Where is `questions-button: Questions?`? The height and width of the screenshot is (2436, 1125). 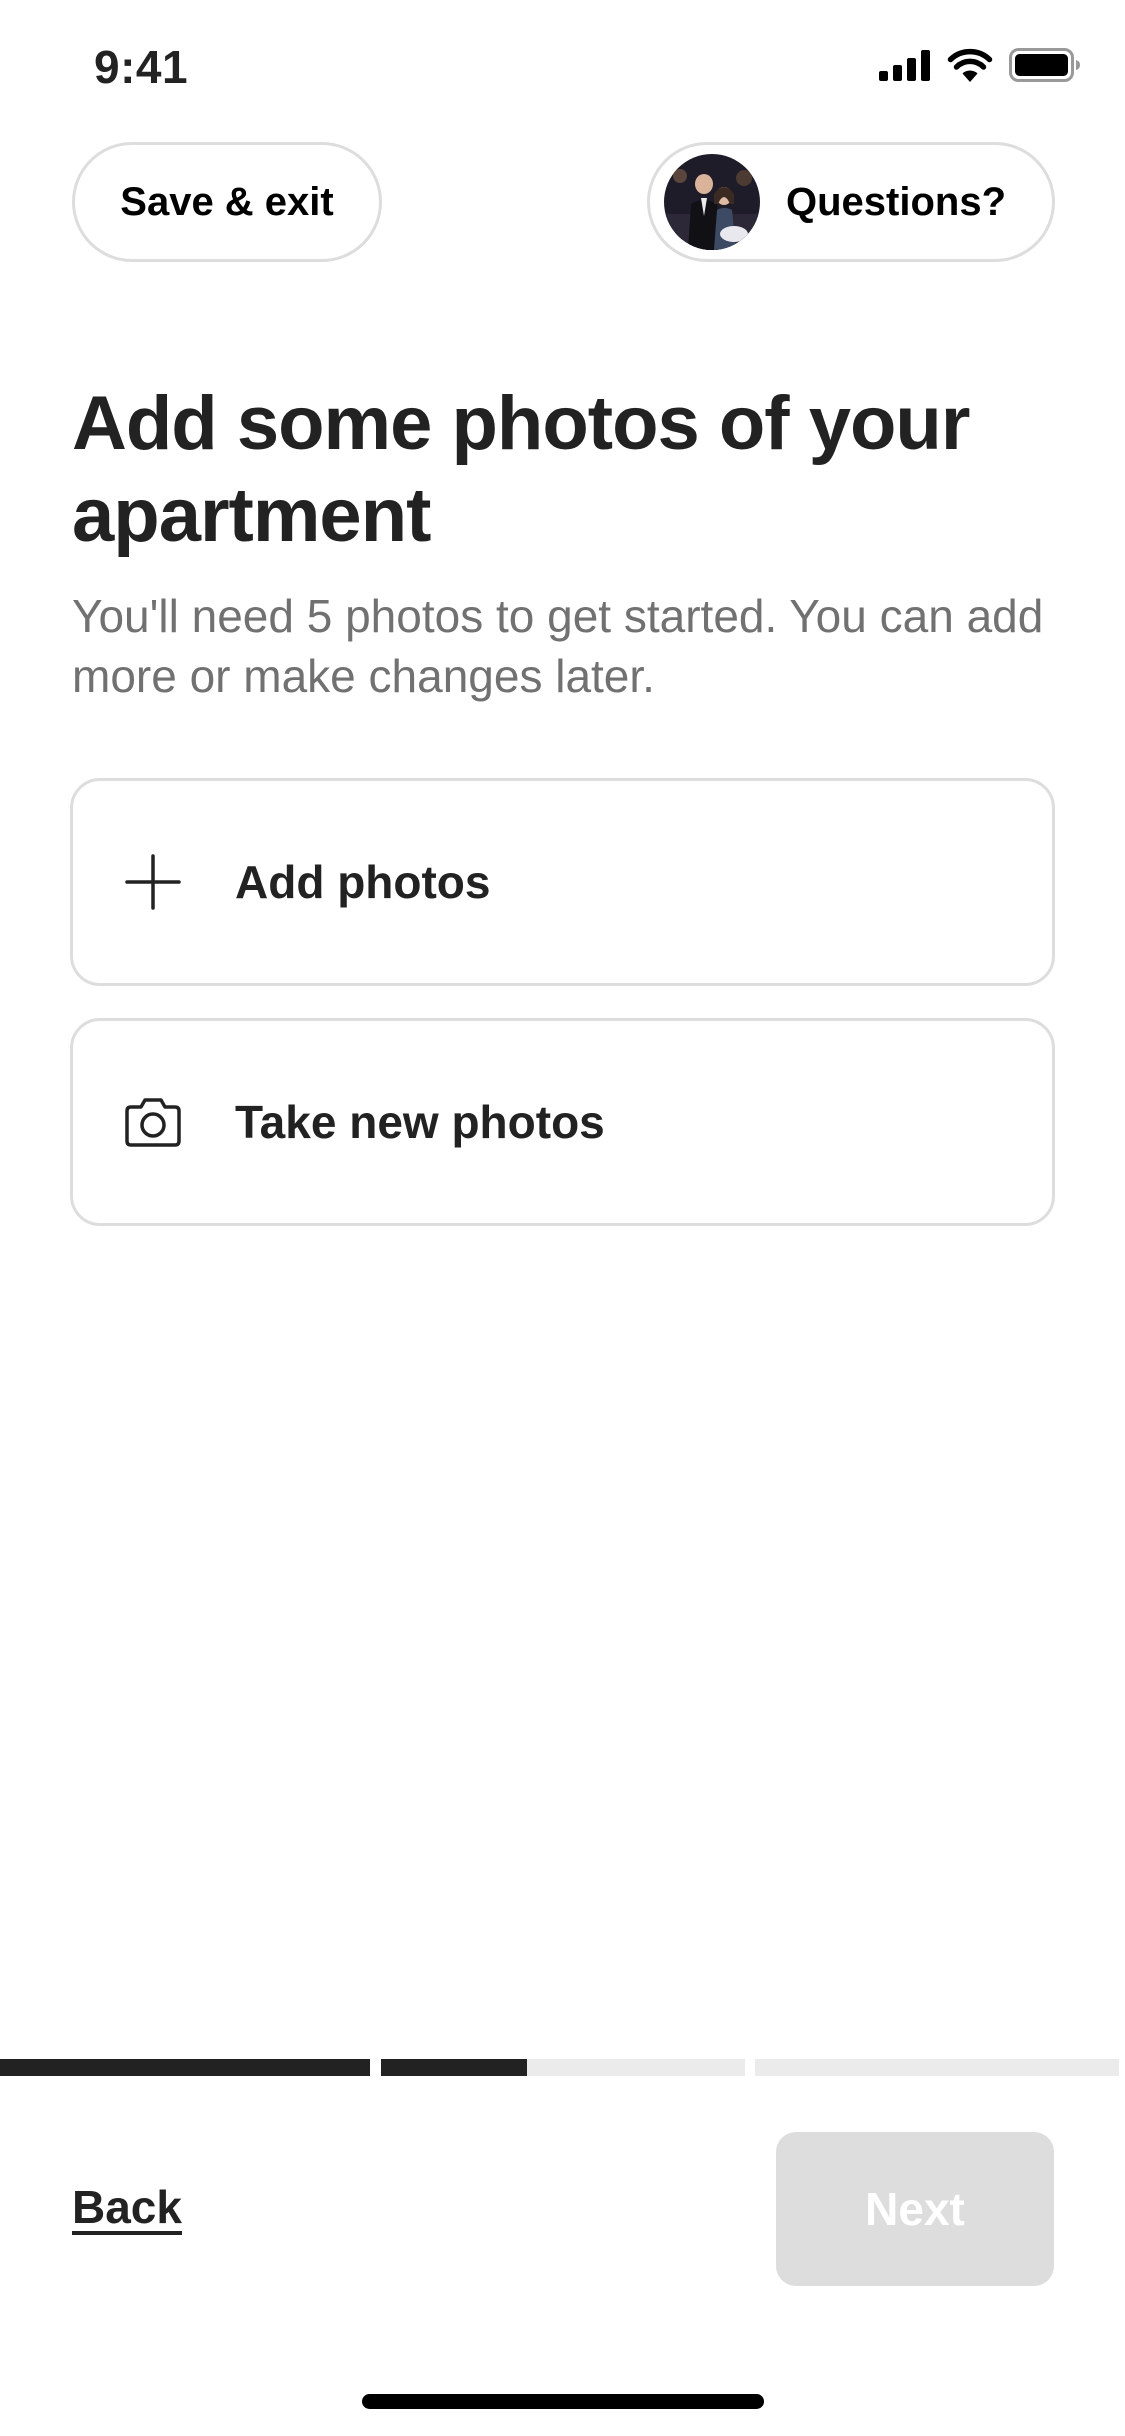 questions-button: Questions? is located at coordinates (851, 202).